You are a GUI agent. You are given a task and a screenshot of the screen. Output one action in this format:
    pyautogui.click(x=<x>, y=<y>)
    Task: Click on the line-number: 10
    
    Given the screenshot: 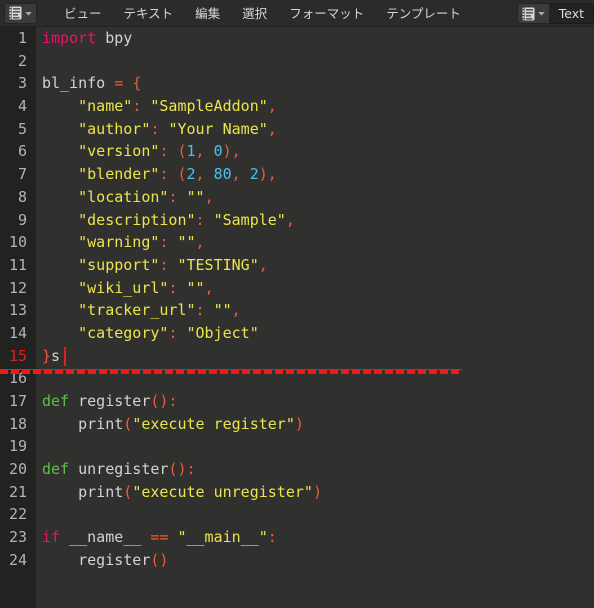 What is the action you would take?
    pyautogui.click(x=17, y=242)
    